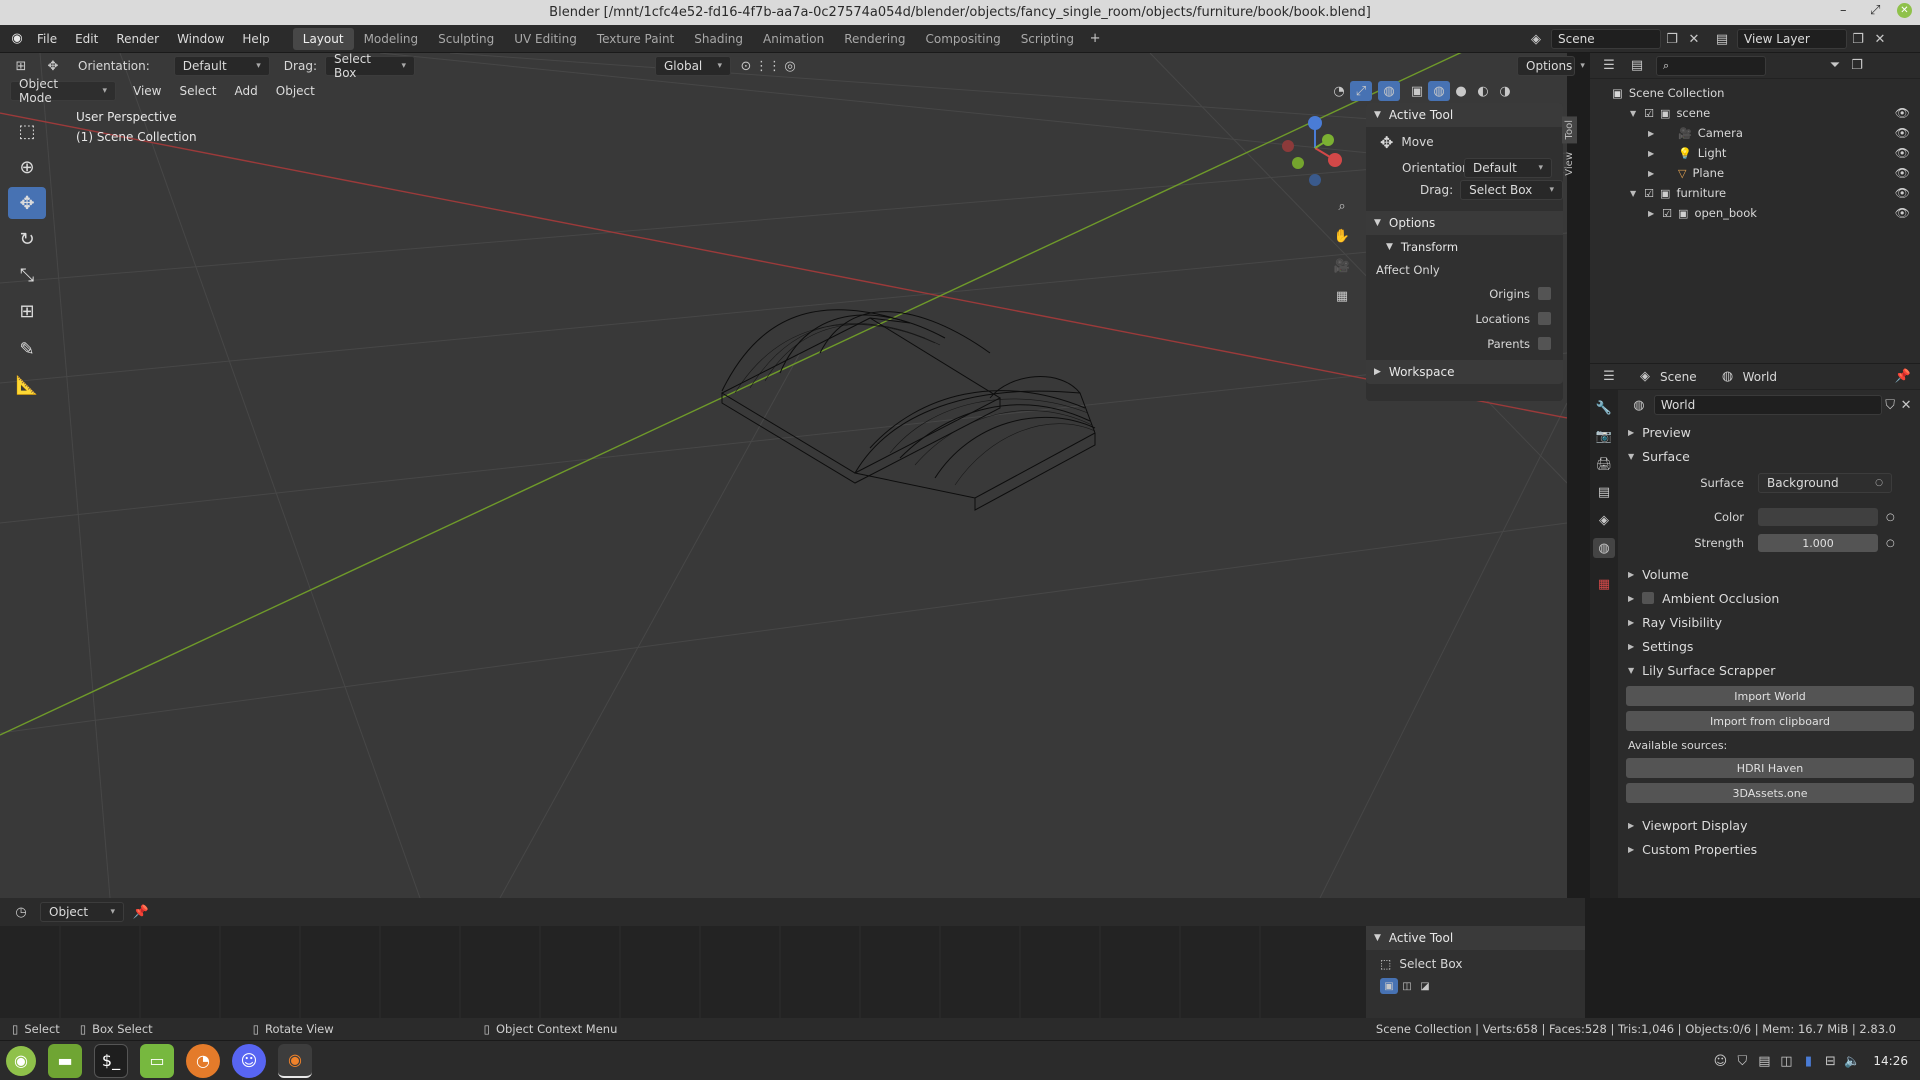  I want to click on outliner-item-open-book: ▶ ☑ ▣ open_book 👁, so click(1755, 213).